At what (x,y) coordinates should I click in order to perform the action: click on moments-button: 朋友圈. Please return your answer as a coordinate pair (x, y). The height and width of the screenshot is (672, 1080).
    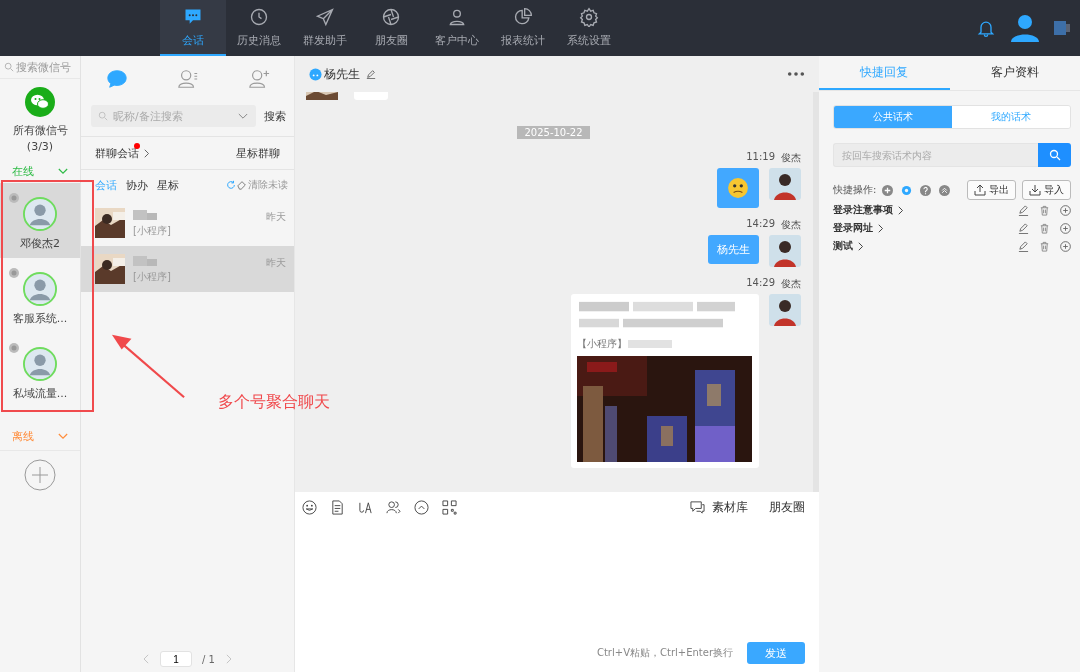
    Looking at the image, I should click on (787, 507).